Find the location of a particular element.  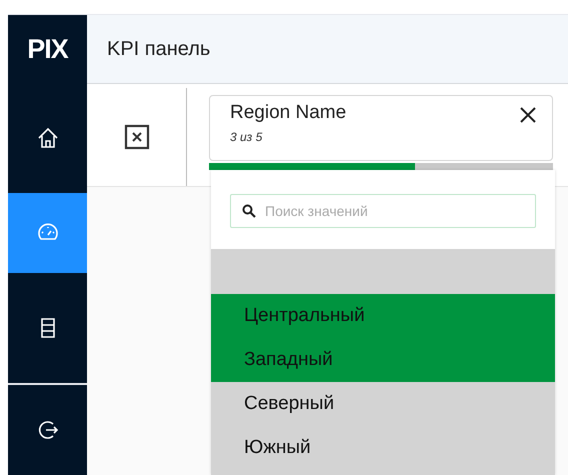

app-logo: PIX is located at coordinates (48, 49).